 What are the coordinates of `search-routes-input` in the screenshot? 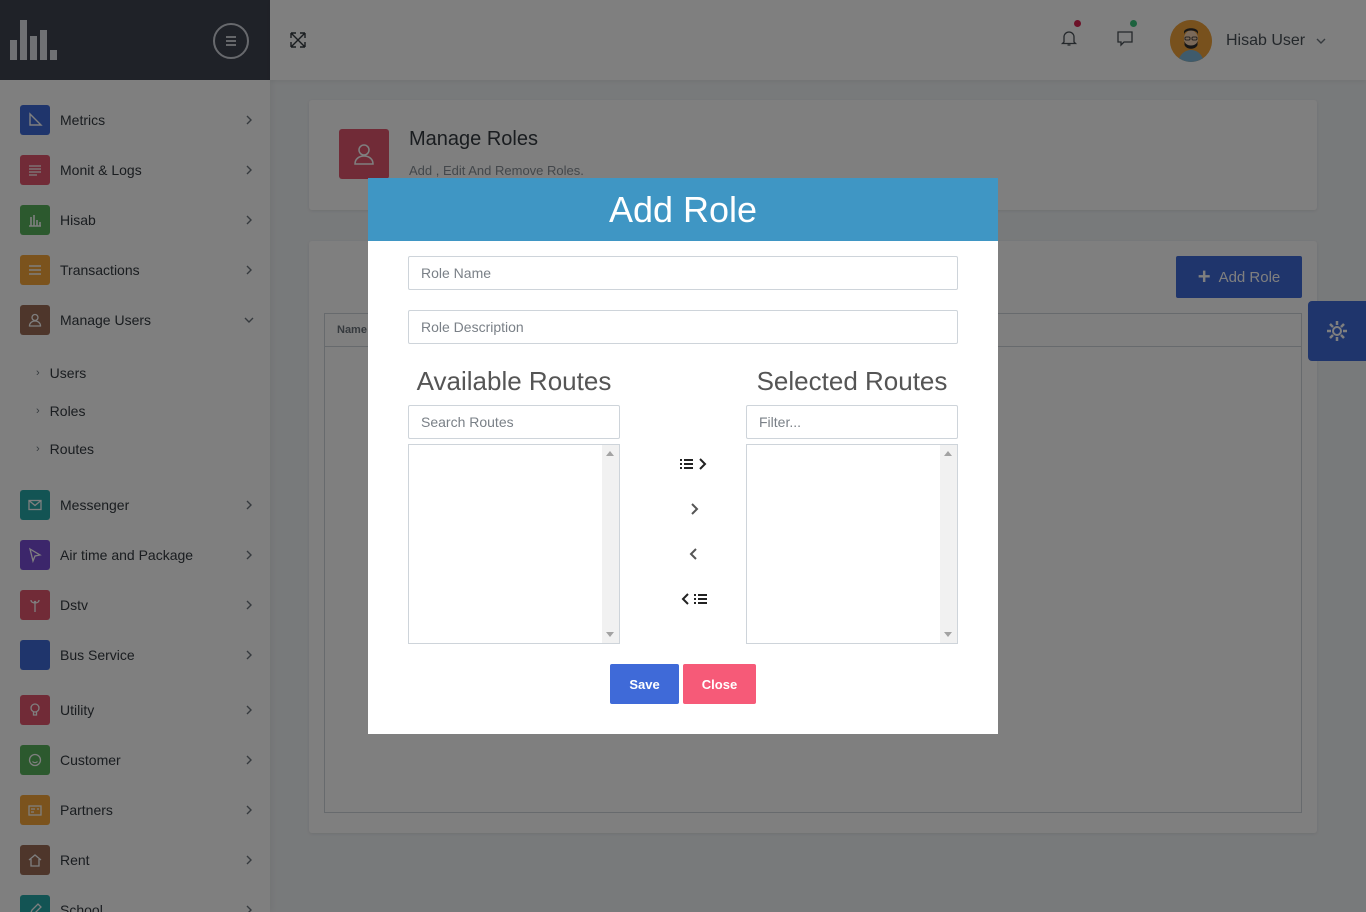 It's located at (514, 422).